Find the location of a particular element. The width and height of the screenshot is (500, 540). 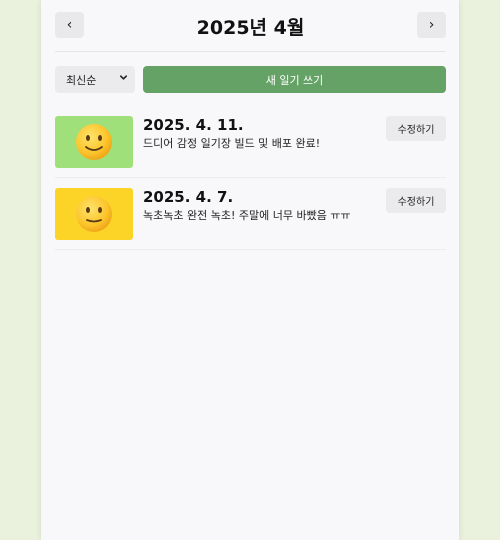

next-month-button: › is located at coordinates (431, 25).